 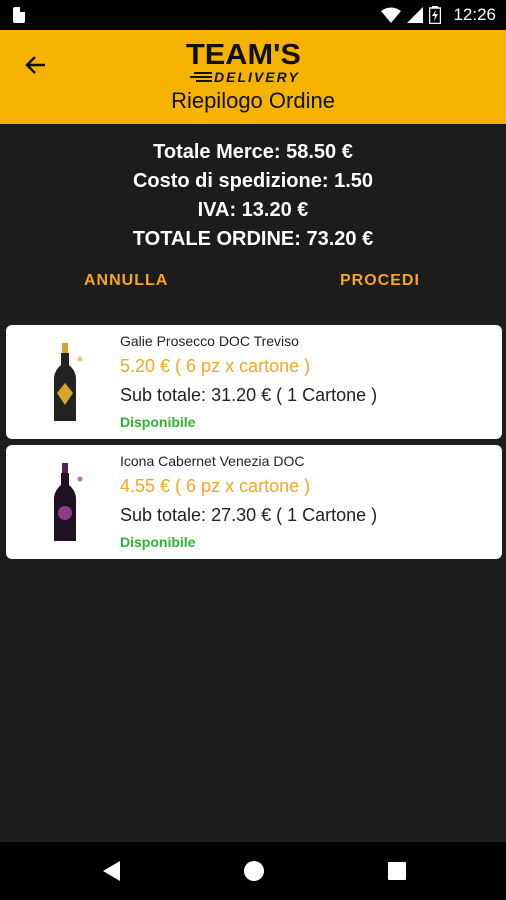 What do you see at coordinates (253, 15) in the screenshot?
I see `status-bar: 12:26` at bounding box center [253, 15].